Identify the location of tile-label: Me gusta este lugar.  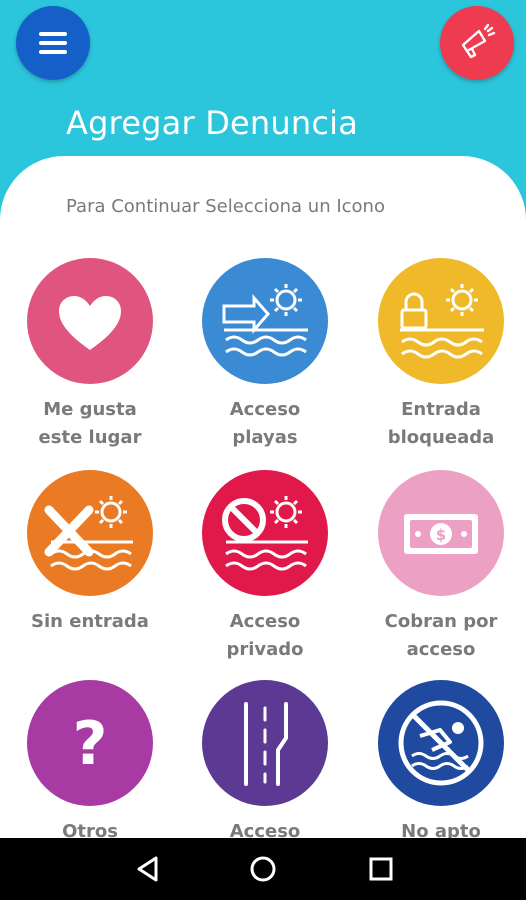
(90, 423).